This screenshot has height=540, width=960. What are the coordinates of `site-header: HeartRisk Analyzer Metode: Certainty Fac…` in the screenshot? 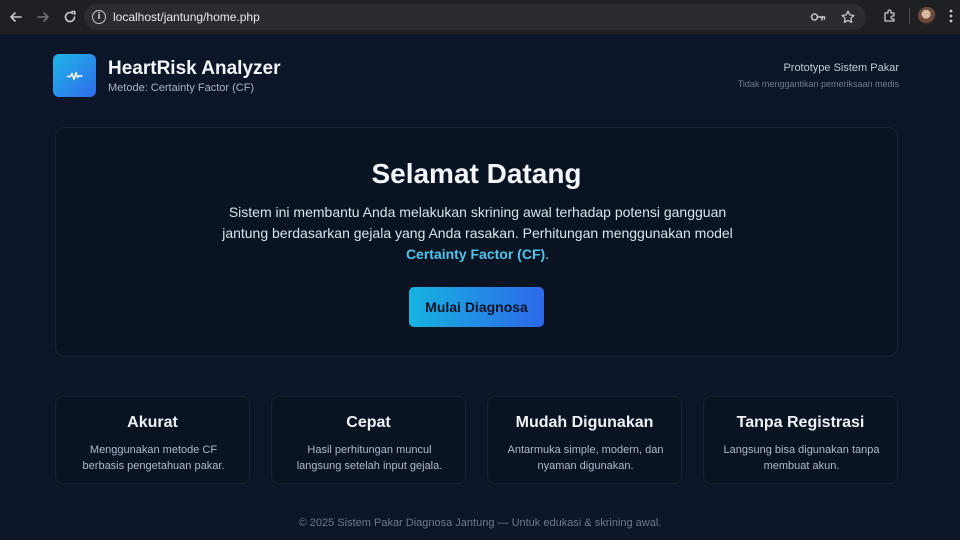 It's located at (476, 76).